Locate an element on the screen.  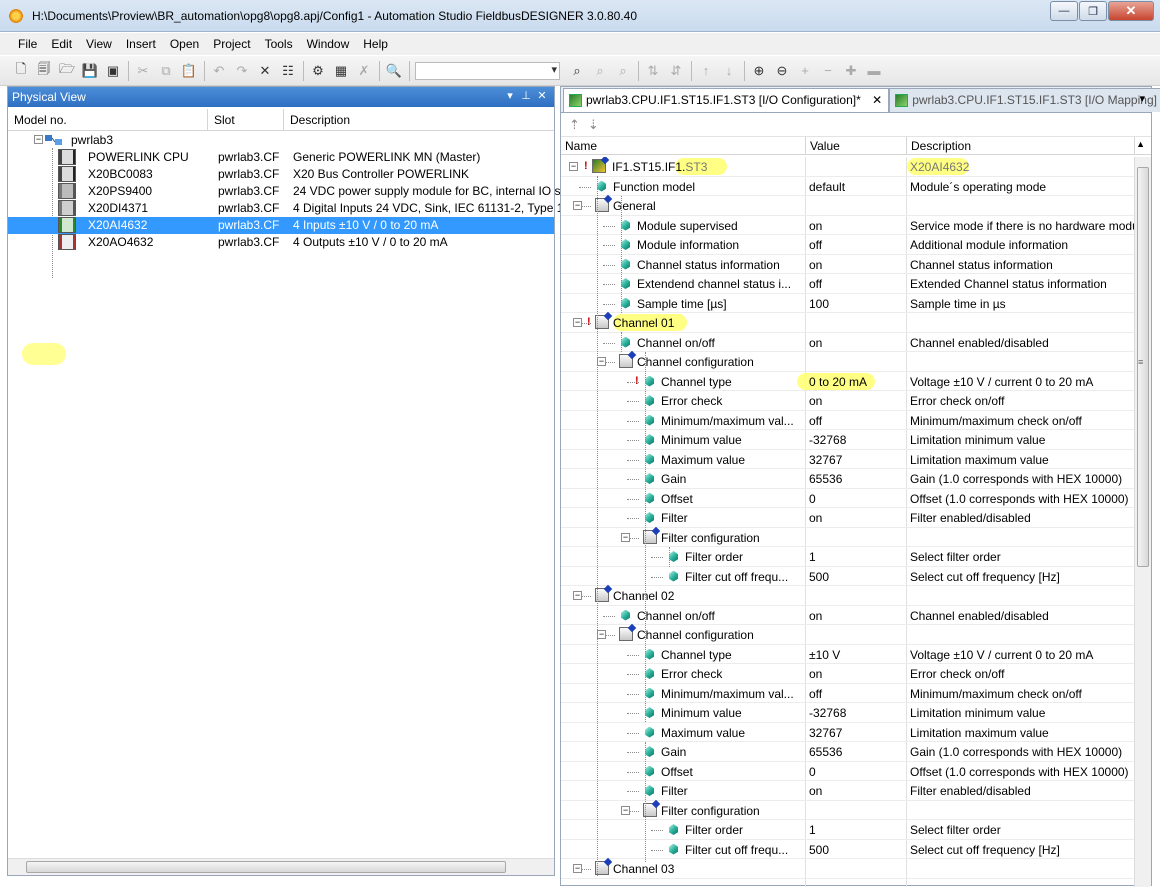
menu-window: Window is located at coordinates (328, 44).